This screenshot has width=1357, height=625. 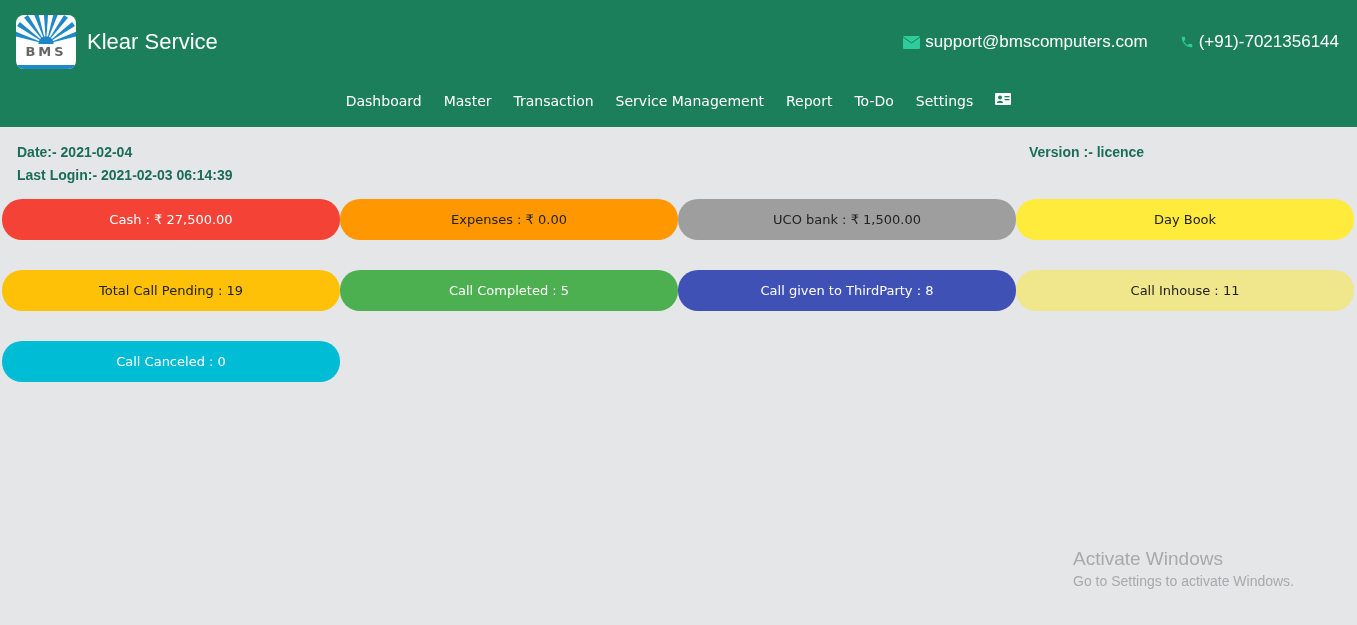 What do you see at coordinates (553, 101) in the screenshot?
I see `nav-link: Transaction` at bounding box center [553, 101].